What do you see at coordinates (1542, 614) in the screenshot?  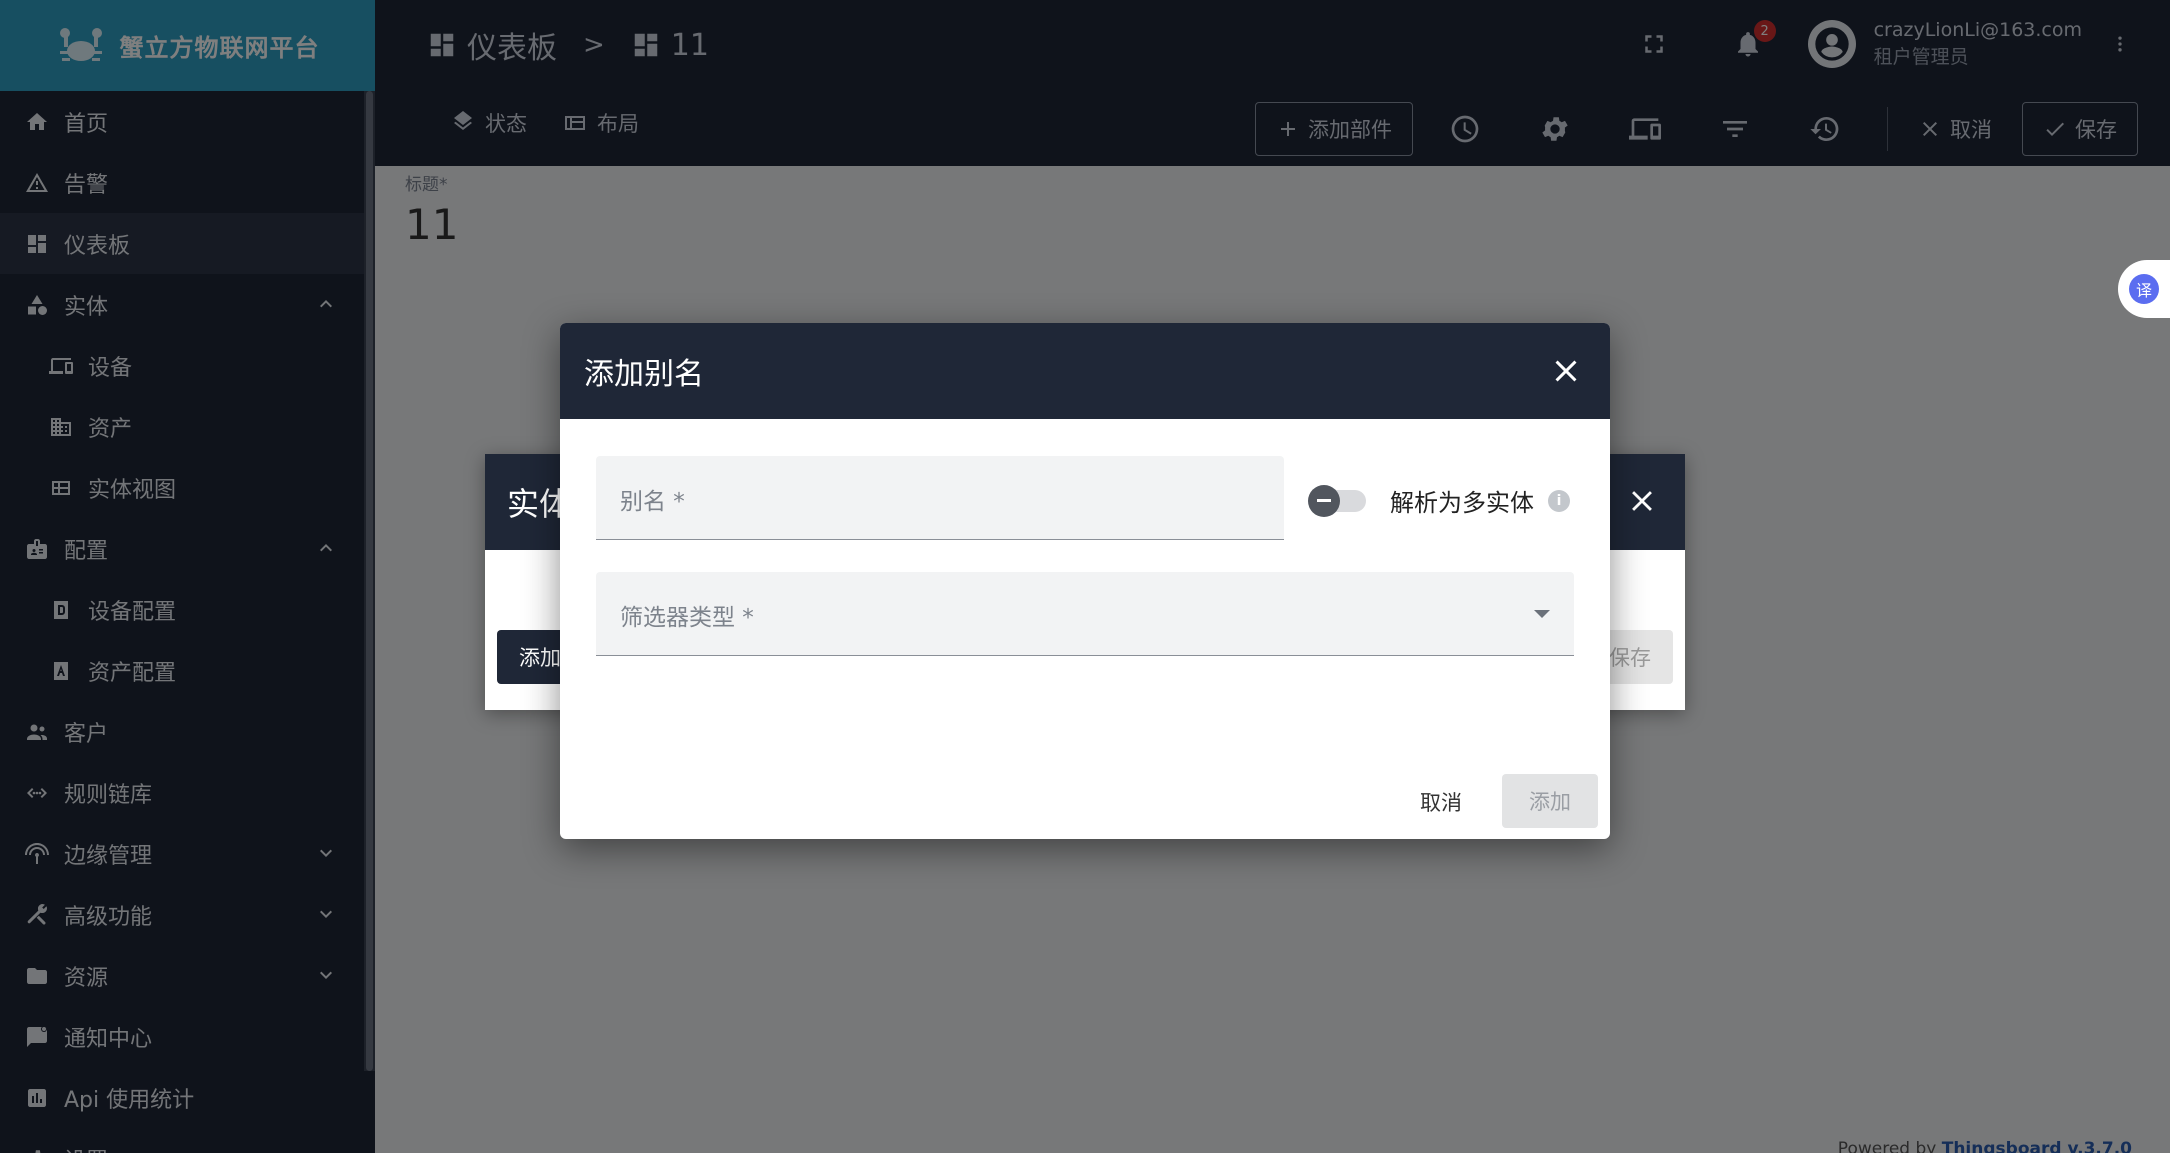 I see `dropdown-arrow-icon` at bounding box center [1542, 614].